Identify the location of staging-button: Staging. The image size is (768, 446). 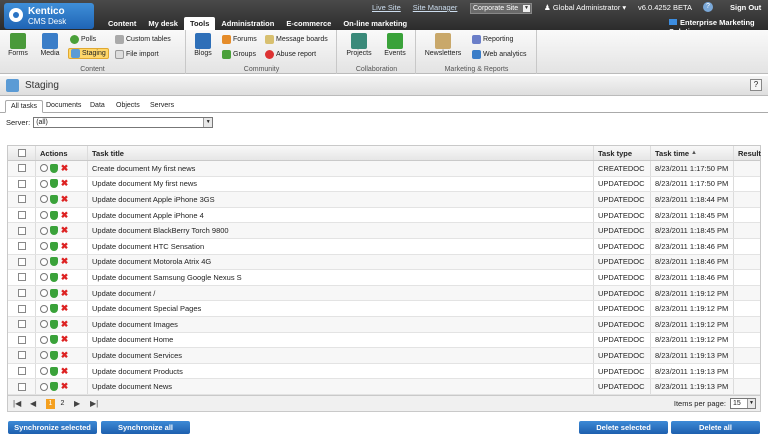
(88, 53).